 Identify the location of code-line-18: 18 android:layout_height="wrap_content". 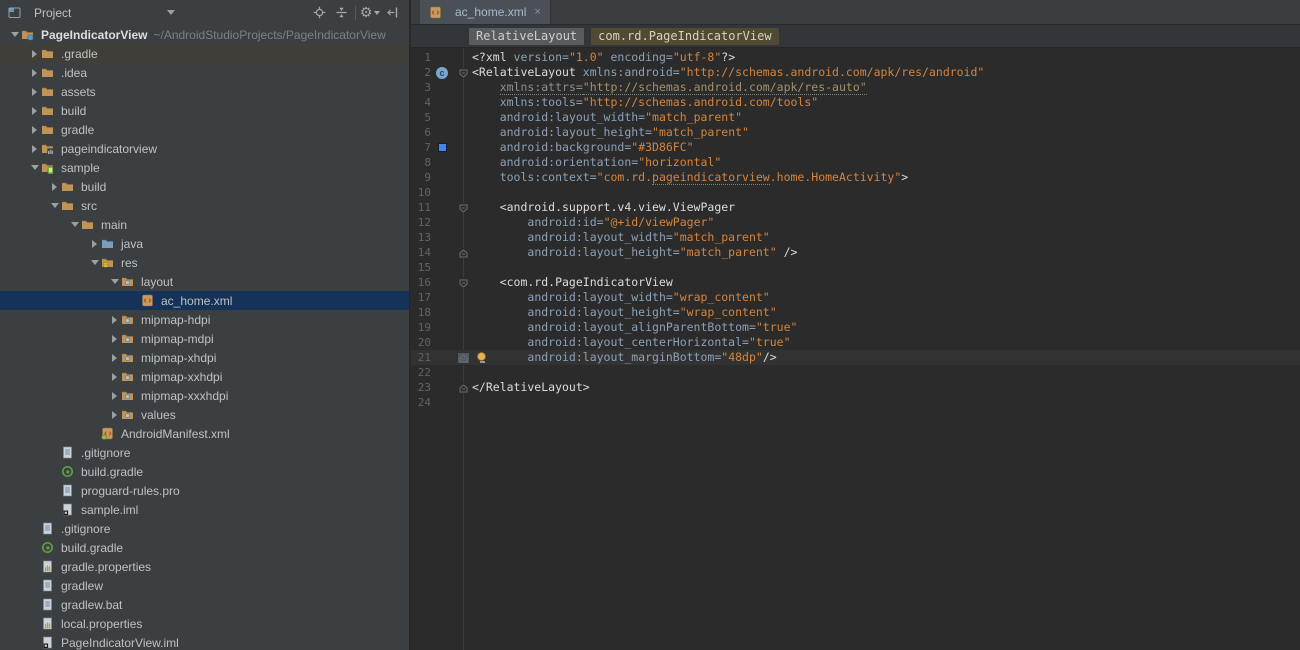
(855, 312).